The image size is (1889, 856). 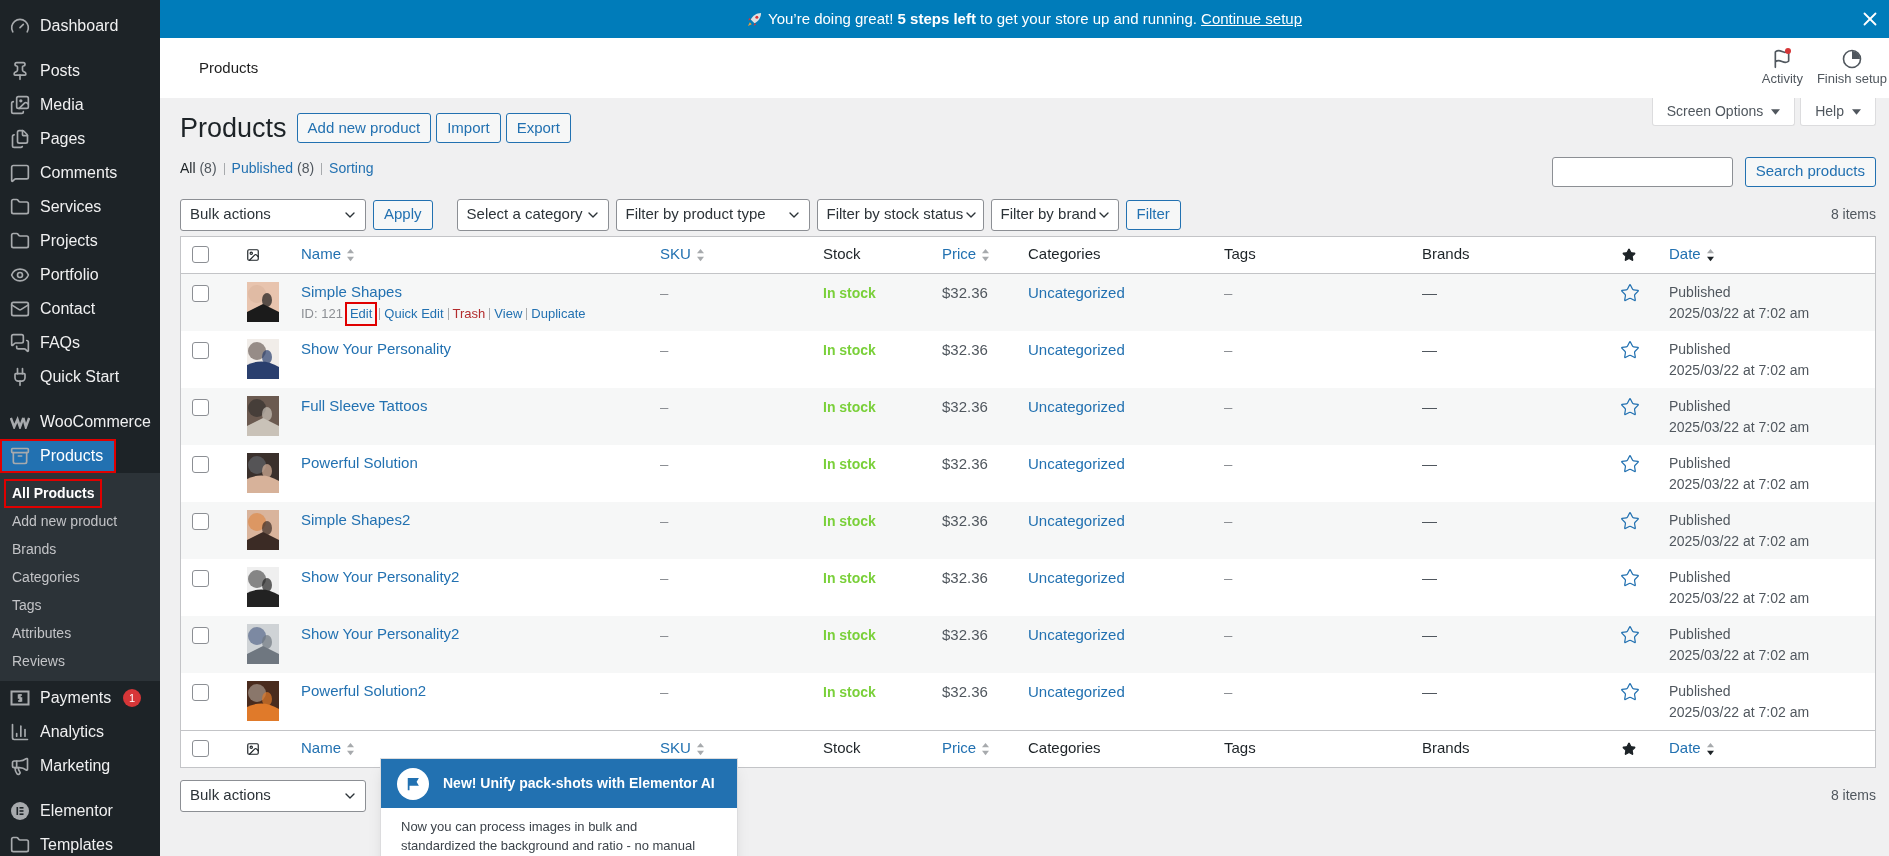 What do you see at coordinates (1782, 68) in the screenshot?
I see `header-action: Activity` at bounding box center [1782, 68].